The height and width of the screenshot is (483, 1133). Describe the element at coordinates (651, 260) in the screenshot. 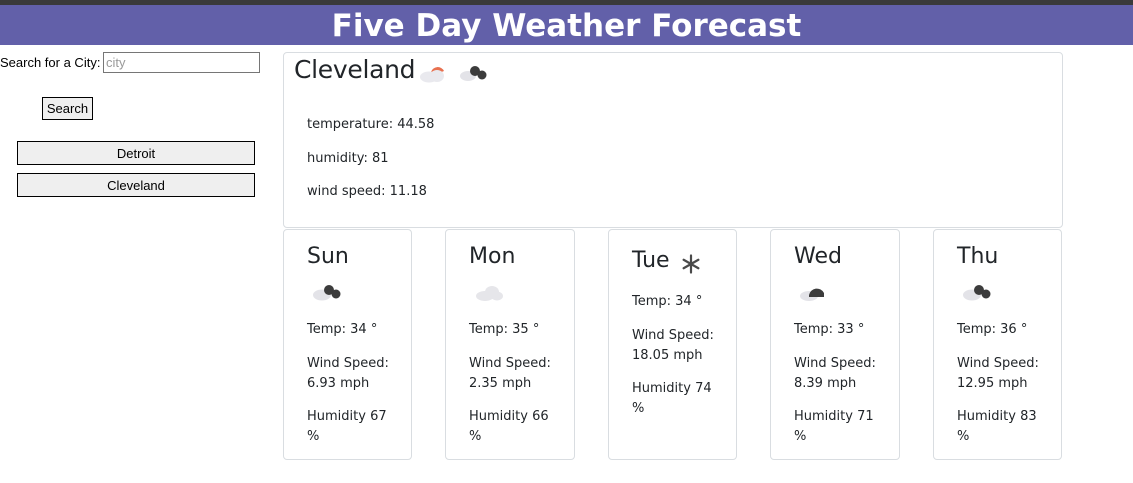

I see `forecast-day-name: Tue` at that location.